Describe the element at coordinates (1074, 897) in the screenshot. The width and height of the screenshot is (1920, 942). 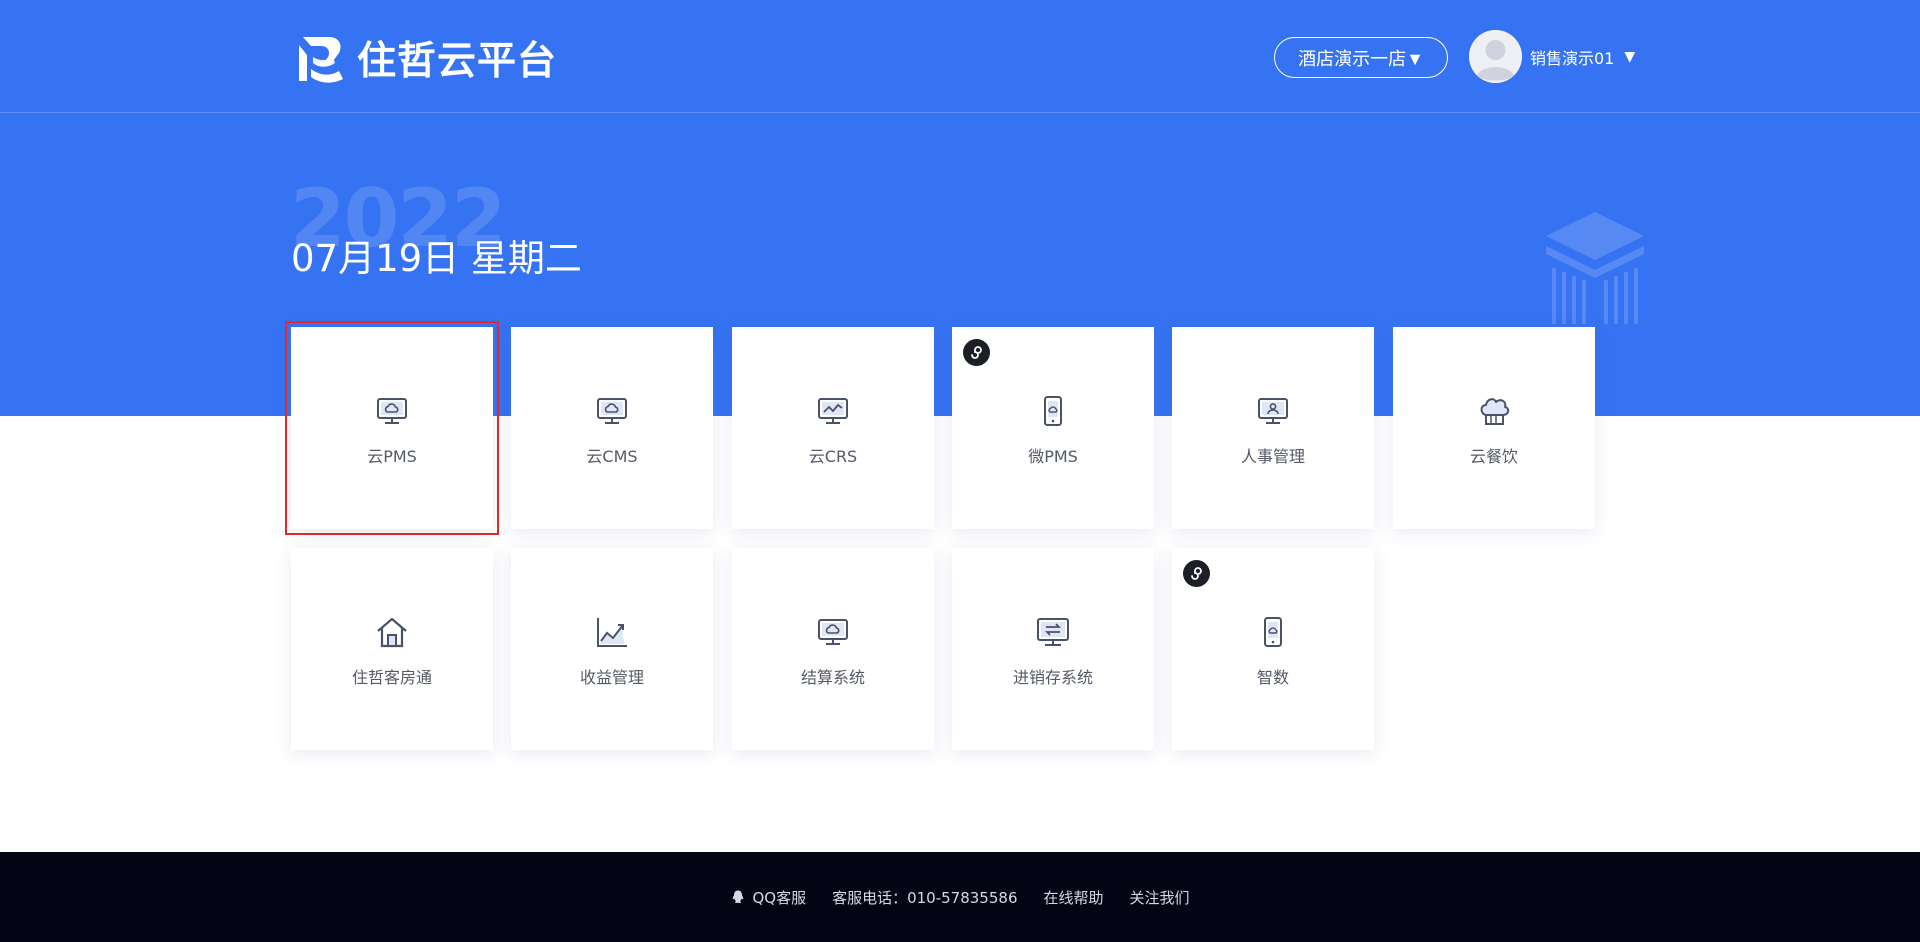
I see `online-help-link: 在线帮助` at that location.